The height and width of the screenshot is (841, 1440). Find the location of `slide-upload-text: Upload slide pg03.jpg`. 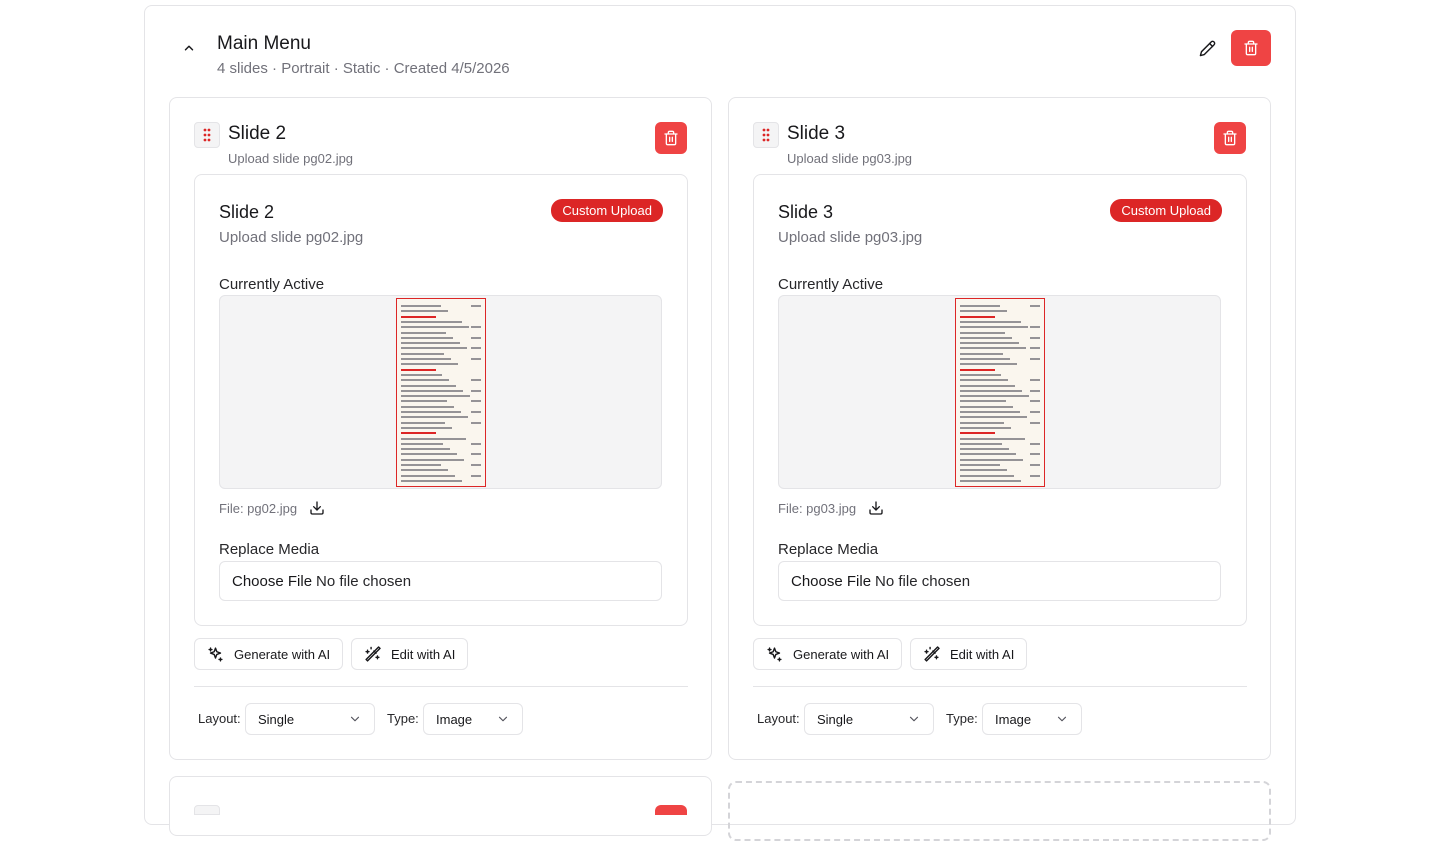

slide-upload-text: Upload slide pg03.jpg is located at coordinates (850, 158).